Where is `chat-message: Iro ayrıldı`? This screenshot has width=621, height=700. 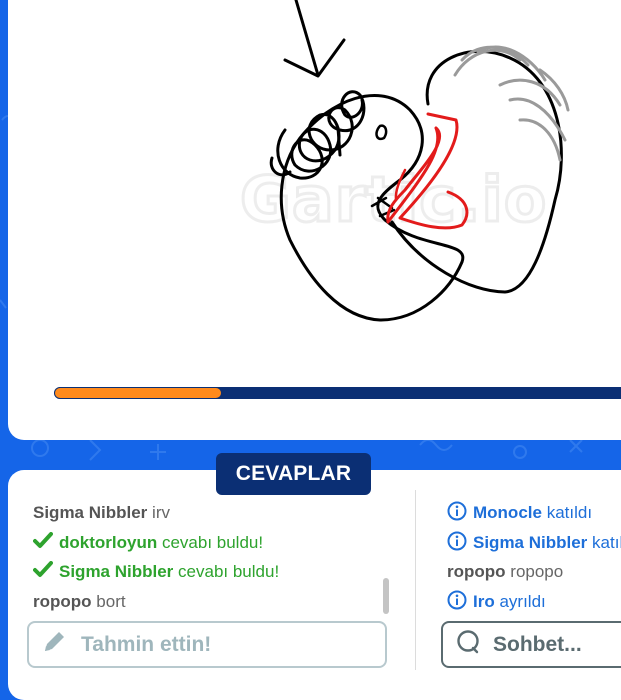 chat-message: Iro ayrıldı is located at coordinates (534, 604).